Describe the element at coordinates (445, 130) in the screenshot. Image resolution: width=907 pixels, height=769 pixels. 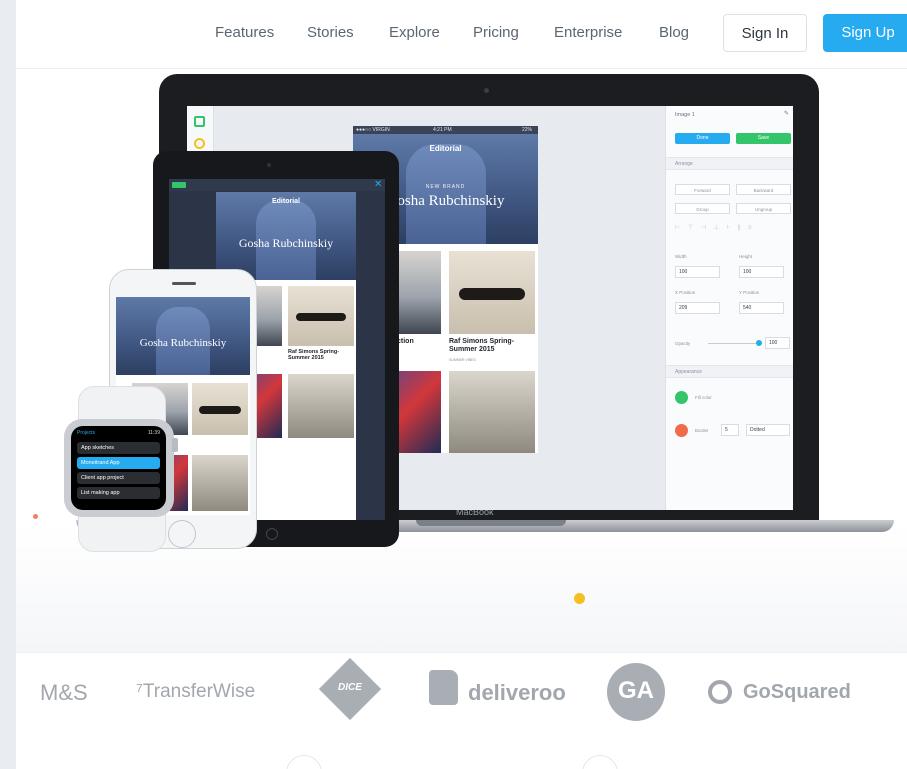
I see `status-bar: ●●●○○ VIRGIN 4:21 PM 22%` at that location.